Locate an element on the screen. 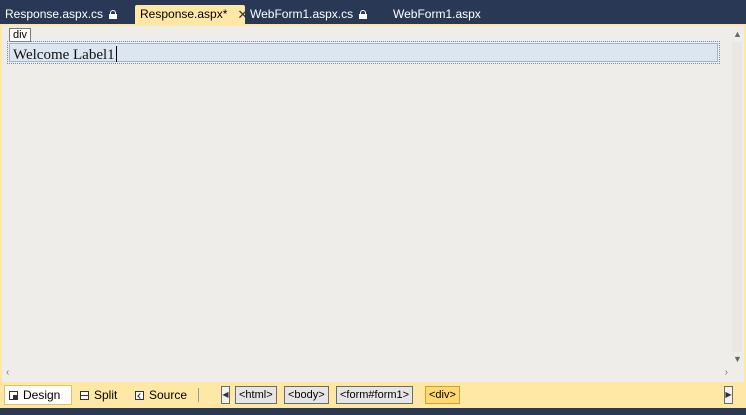 The height and width of the screenshot is (415, 746). tab-response-aspx-cs: Response.aspx.cs is located at coordinates (61, 14).